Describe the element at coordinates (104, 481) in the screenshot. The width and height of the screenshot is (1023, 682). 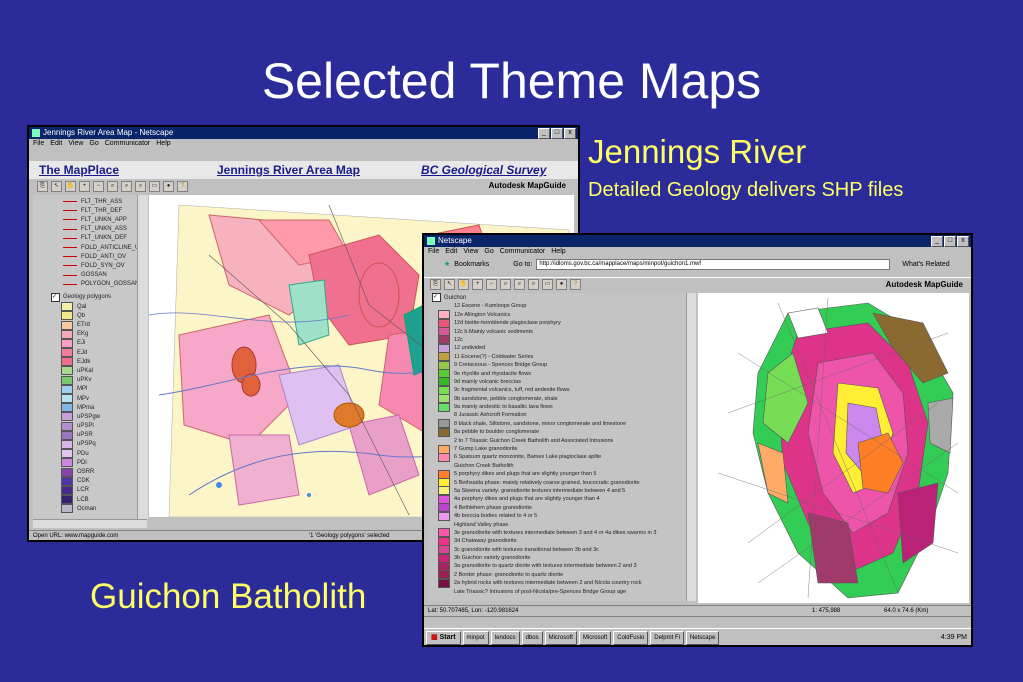
I see `legend-polygon-item: CDK` at that location.